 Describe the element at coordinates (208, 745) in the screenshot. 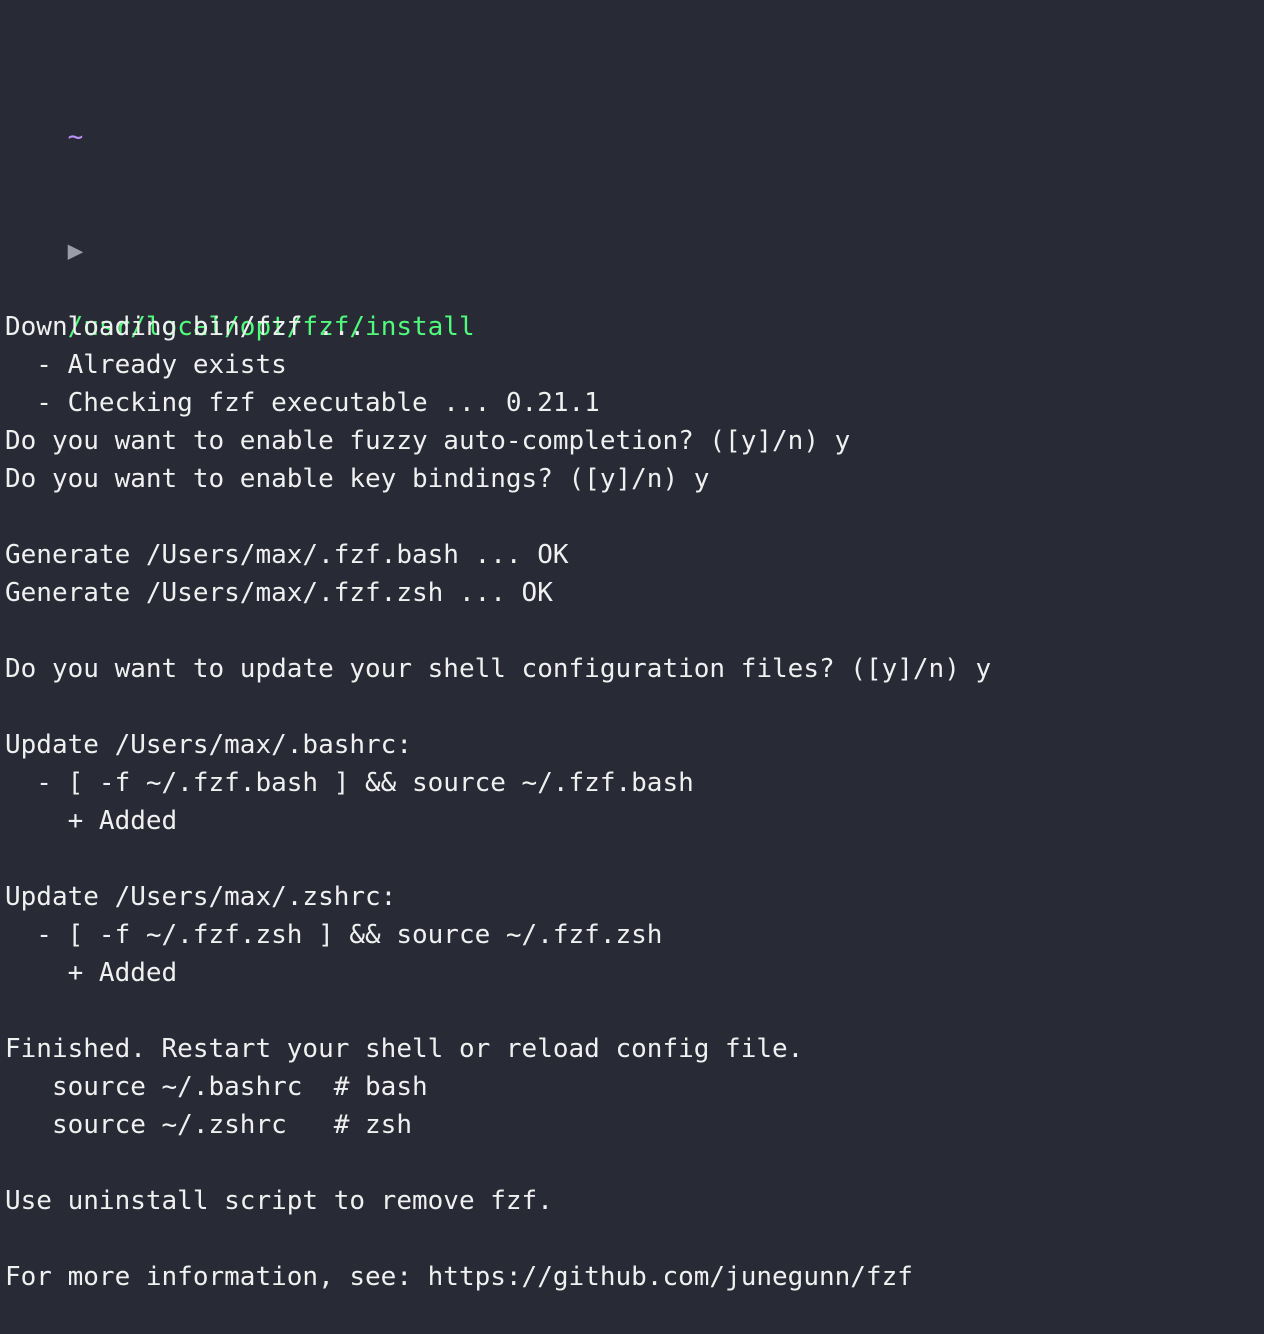

I see `output-line: Update /Users/max/.bashrc:` at that location.